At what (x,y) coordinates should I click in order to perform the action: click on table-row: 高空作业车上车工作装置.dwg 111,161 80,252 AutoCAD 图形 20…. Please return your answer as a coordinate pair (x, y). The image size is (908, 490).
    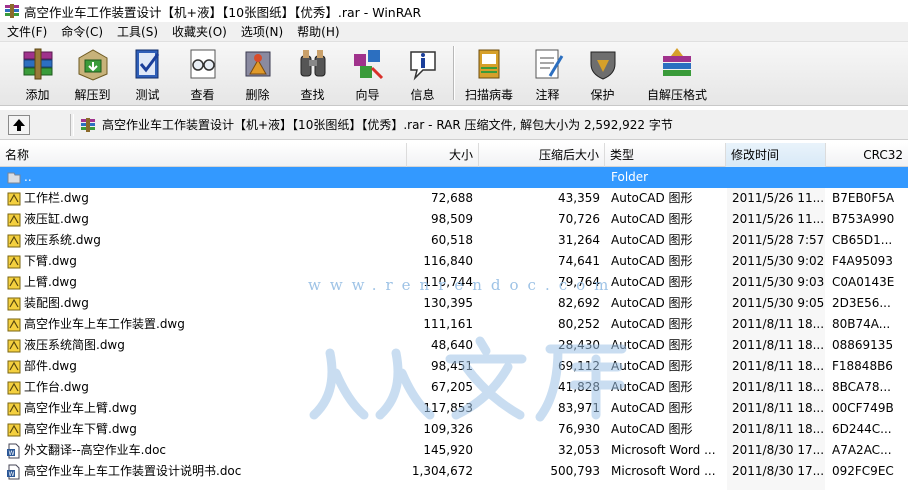
    Looking at the image, I should click on (454, 324).